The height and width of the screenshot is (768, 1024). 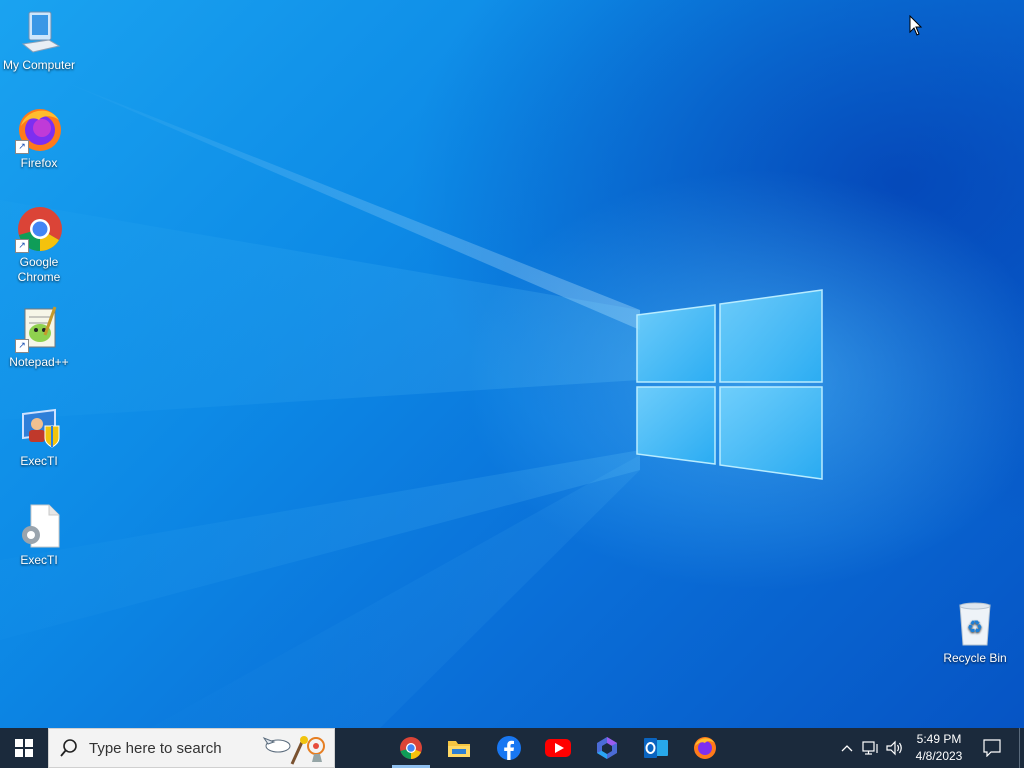 I want to click on desktop-icon-notepadpp: ↗ Notepad++, so click(x=39, y=337).